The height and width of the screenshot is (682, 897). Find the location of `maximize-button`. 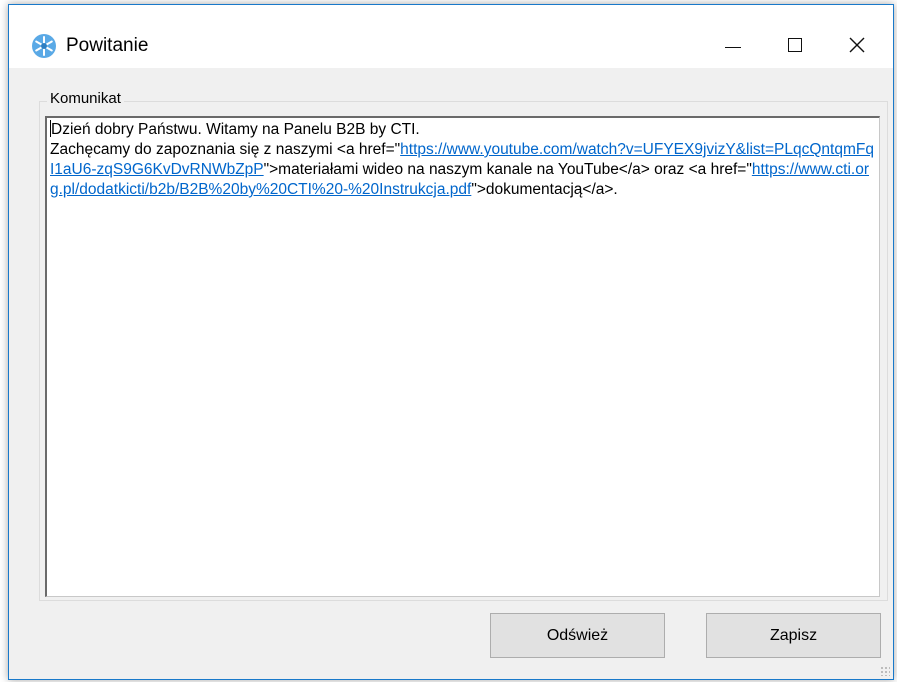

maximize-button is located at coordinates (795, 45).